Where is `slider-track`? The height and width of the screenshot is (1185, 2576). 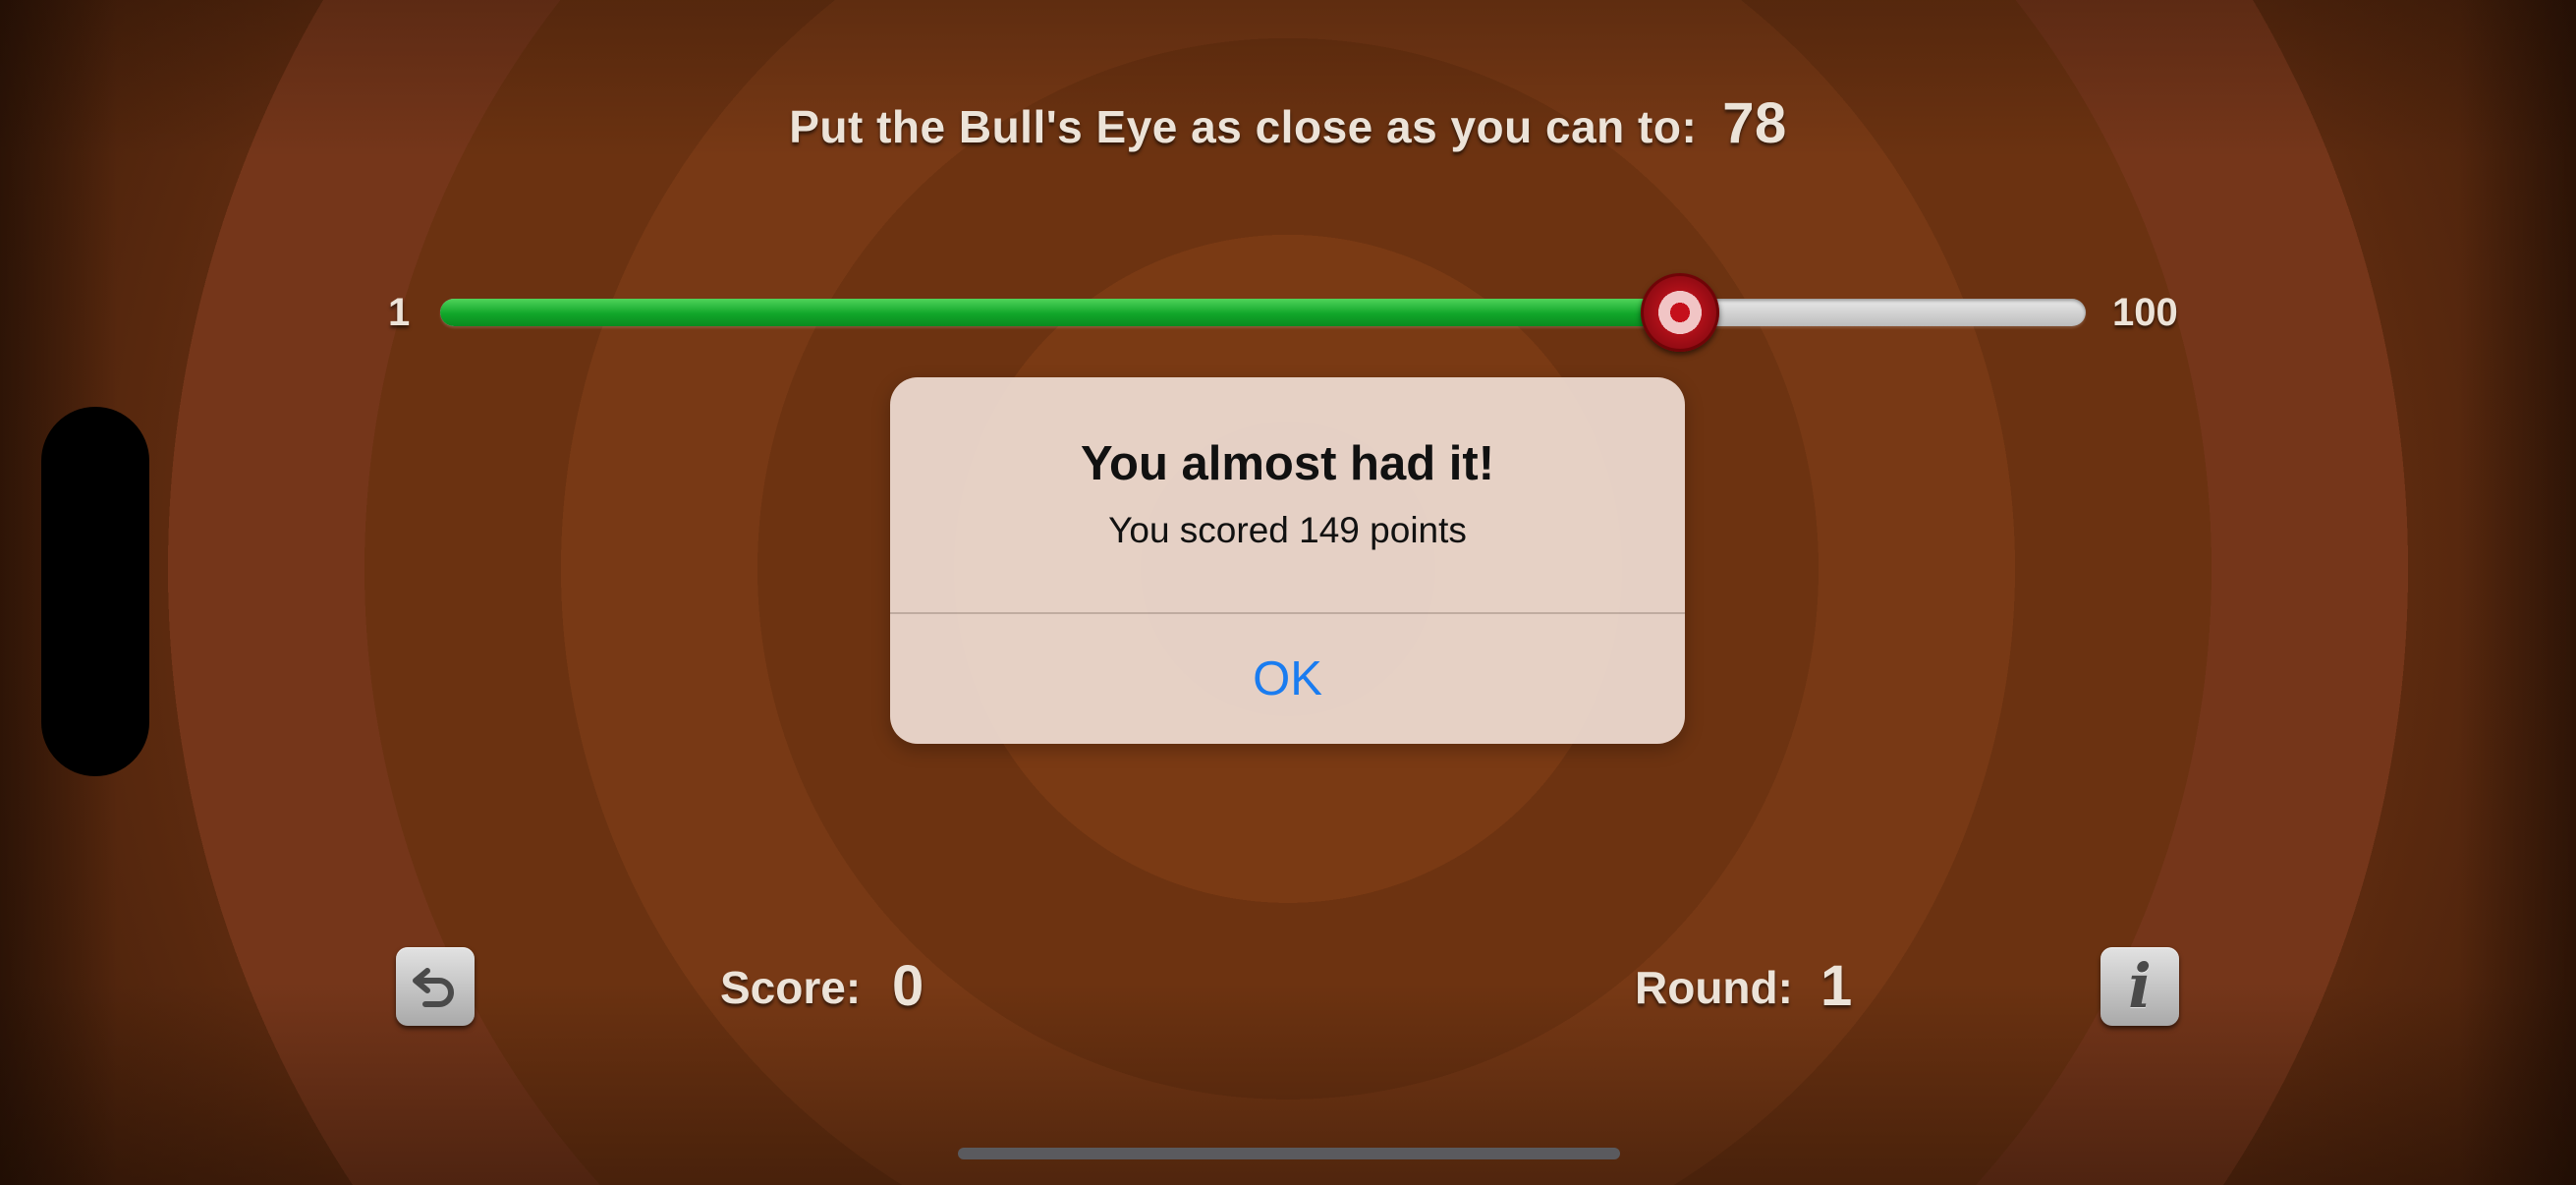
slider-track is located at coordinates (1263, 313).